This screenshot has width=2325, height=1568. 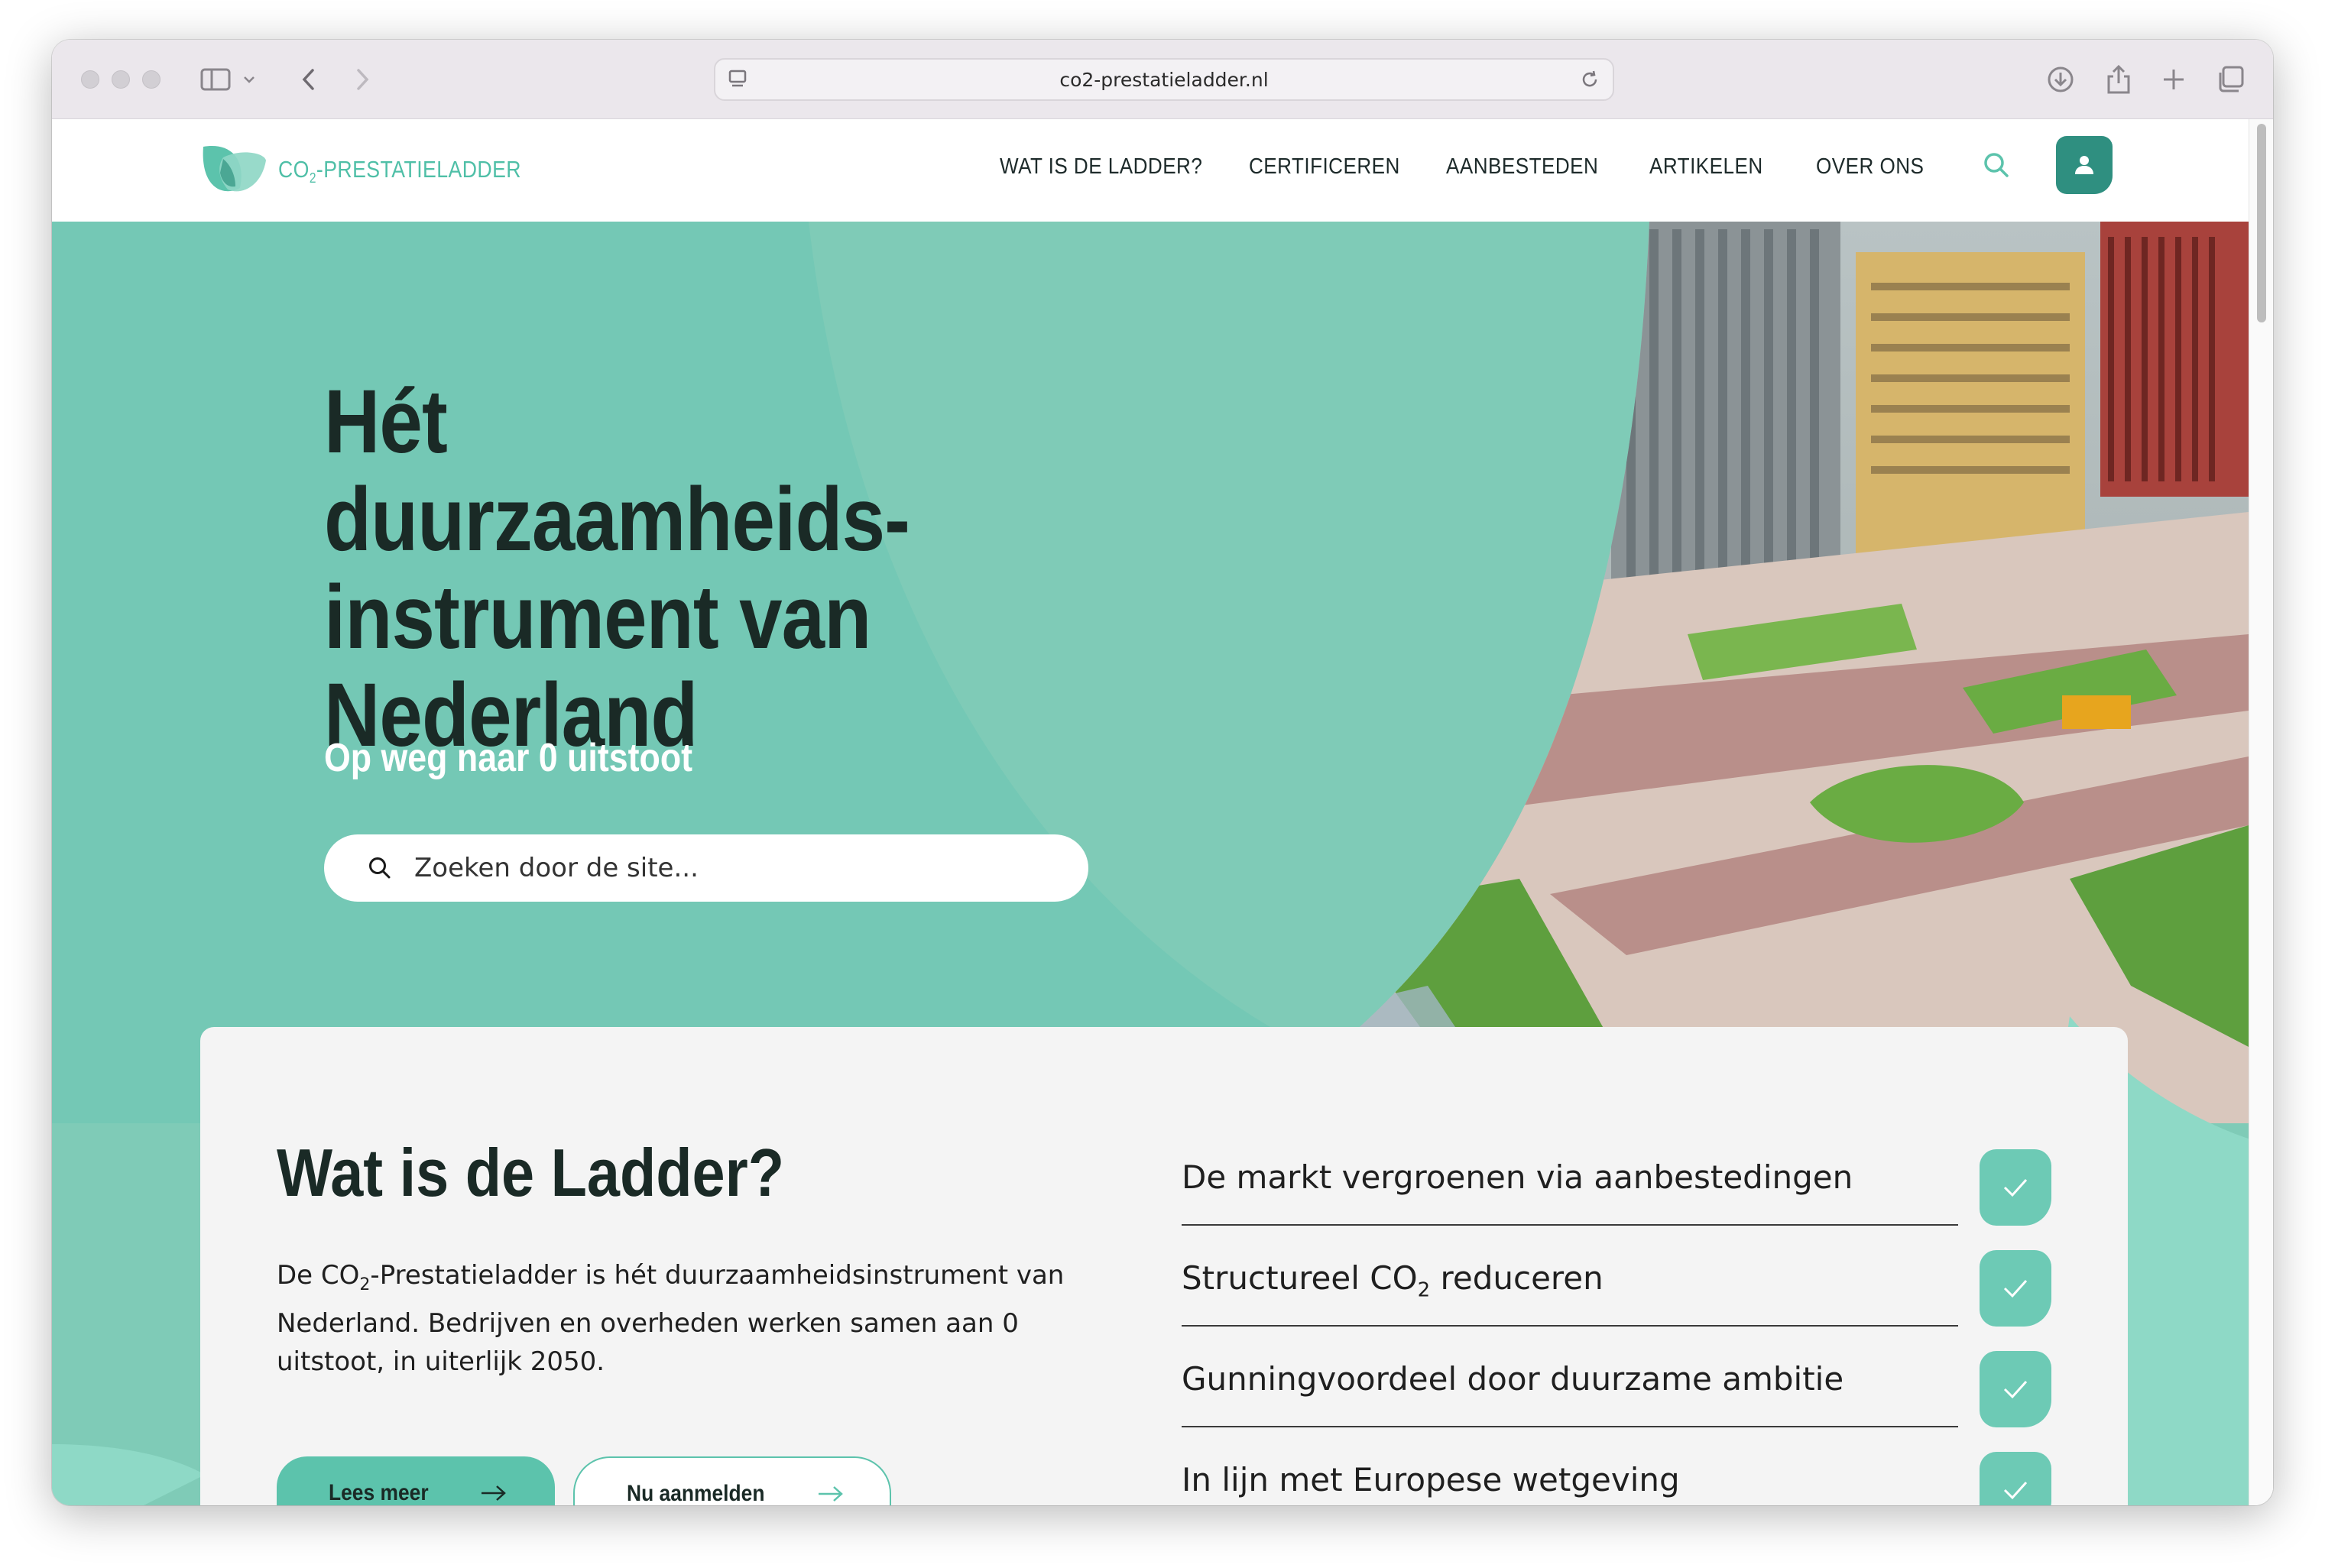 What do you see at coordinates (1618, 1300) in the screenshot?
I see `benefit-item: Structureel CO2 reduceren` at bounding box center [1618, 1300].